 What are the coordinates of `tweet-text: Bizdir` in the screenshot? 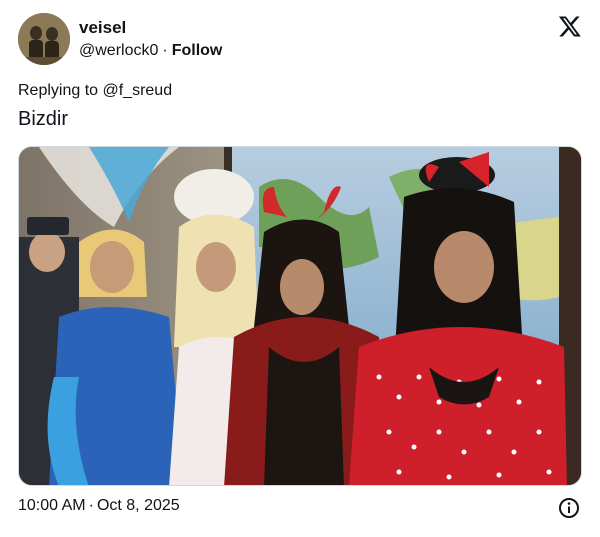 It's located at (43, 119).